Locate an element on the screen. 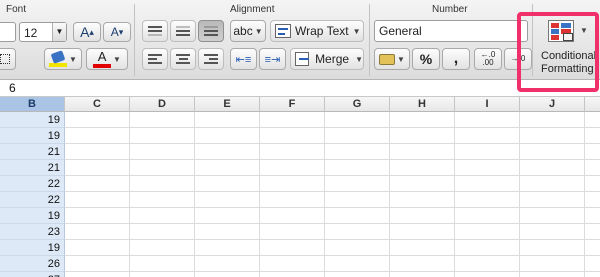  formula-bar: 6 is located at coordinates (300, 88).